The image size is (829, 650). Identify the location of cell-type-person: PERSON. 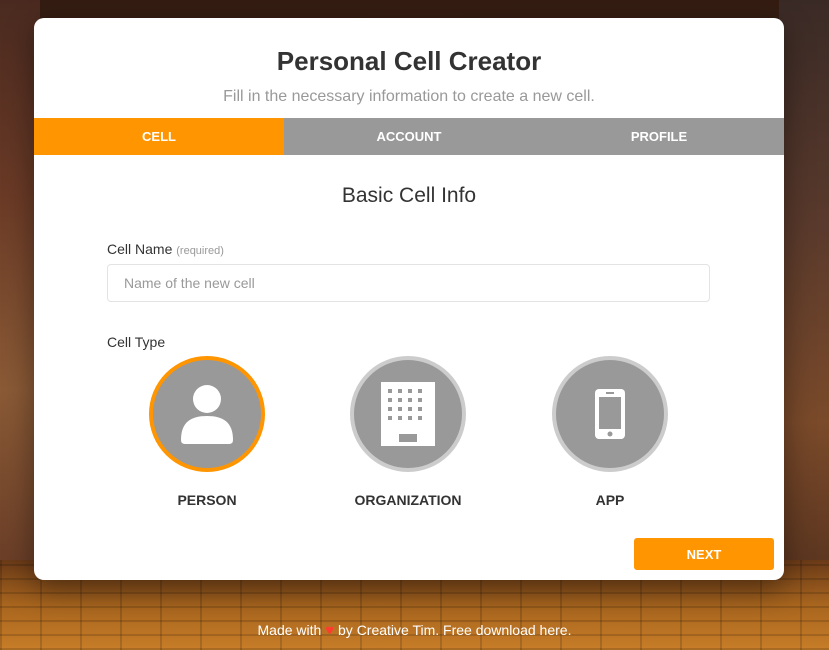
(207, 433).